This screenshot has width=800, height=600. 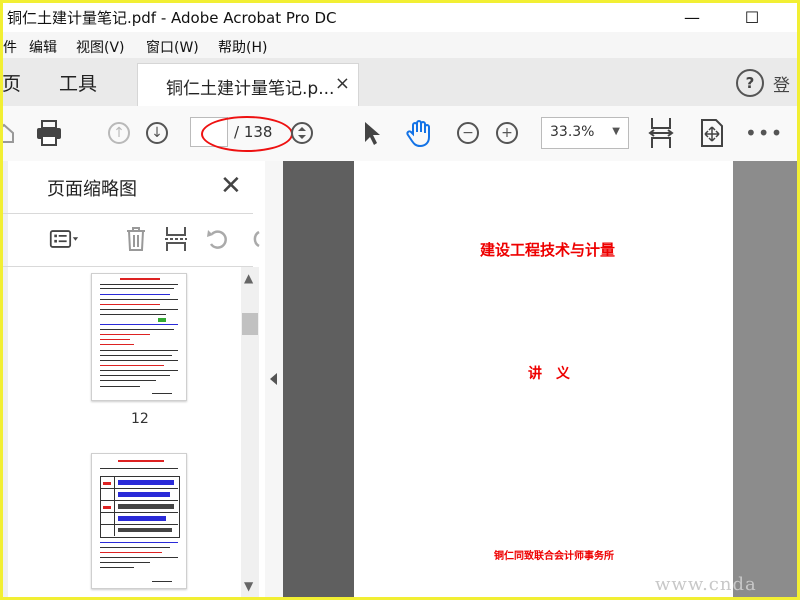 What do you see at coordinates (507, 133) in the screenshot?
I see `zoom-in-icon: +` at bounding box center [507, 133].